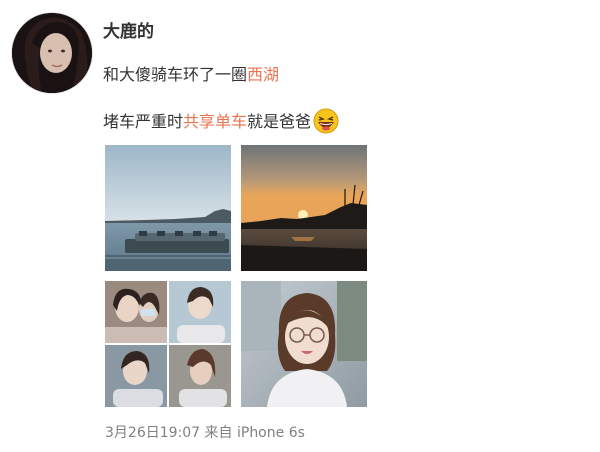  What do you see at coordinates (143, 121) in the screenshot?
I see `post-text: 堵车严重时` at bounding box center [143, 121].